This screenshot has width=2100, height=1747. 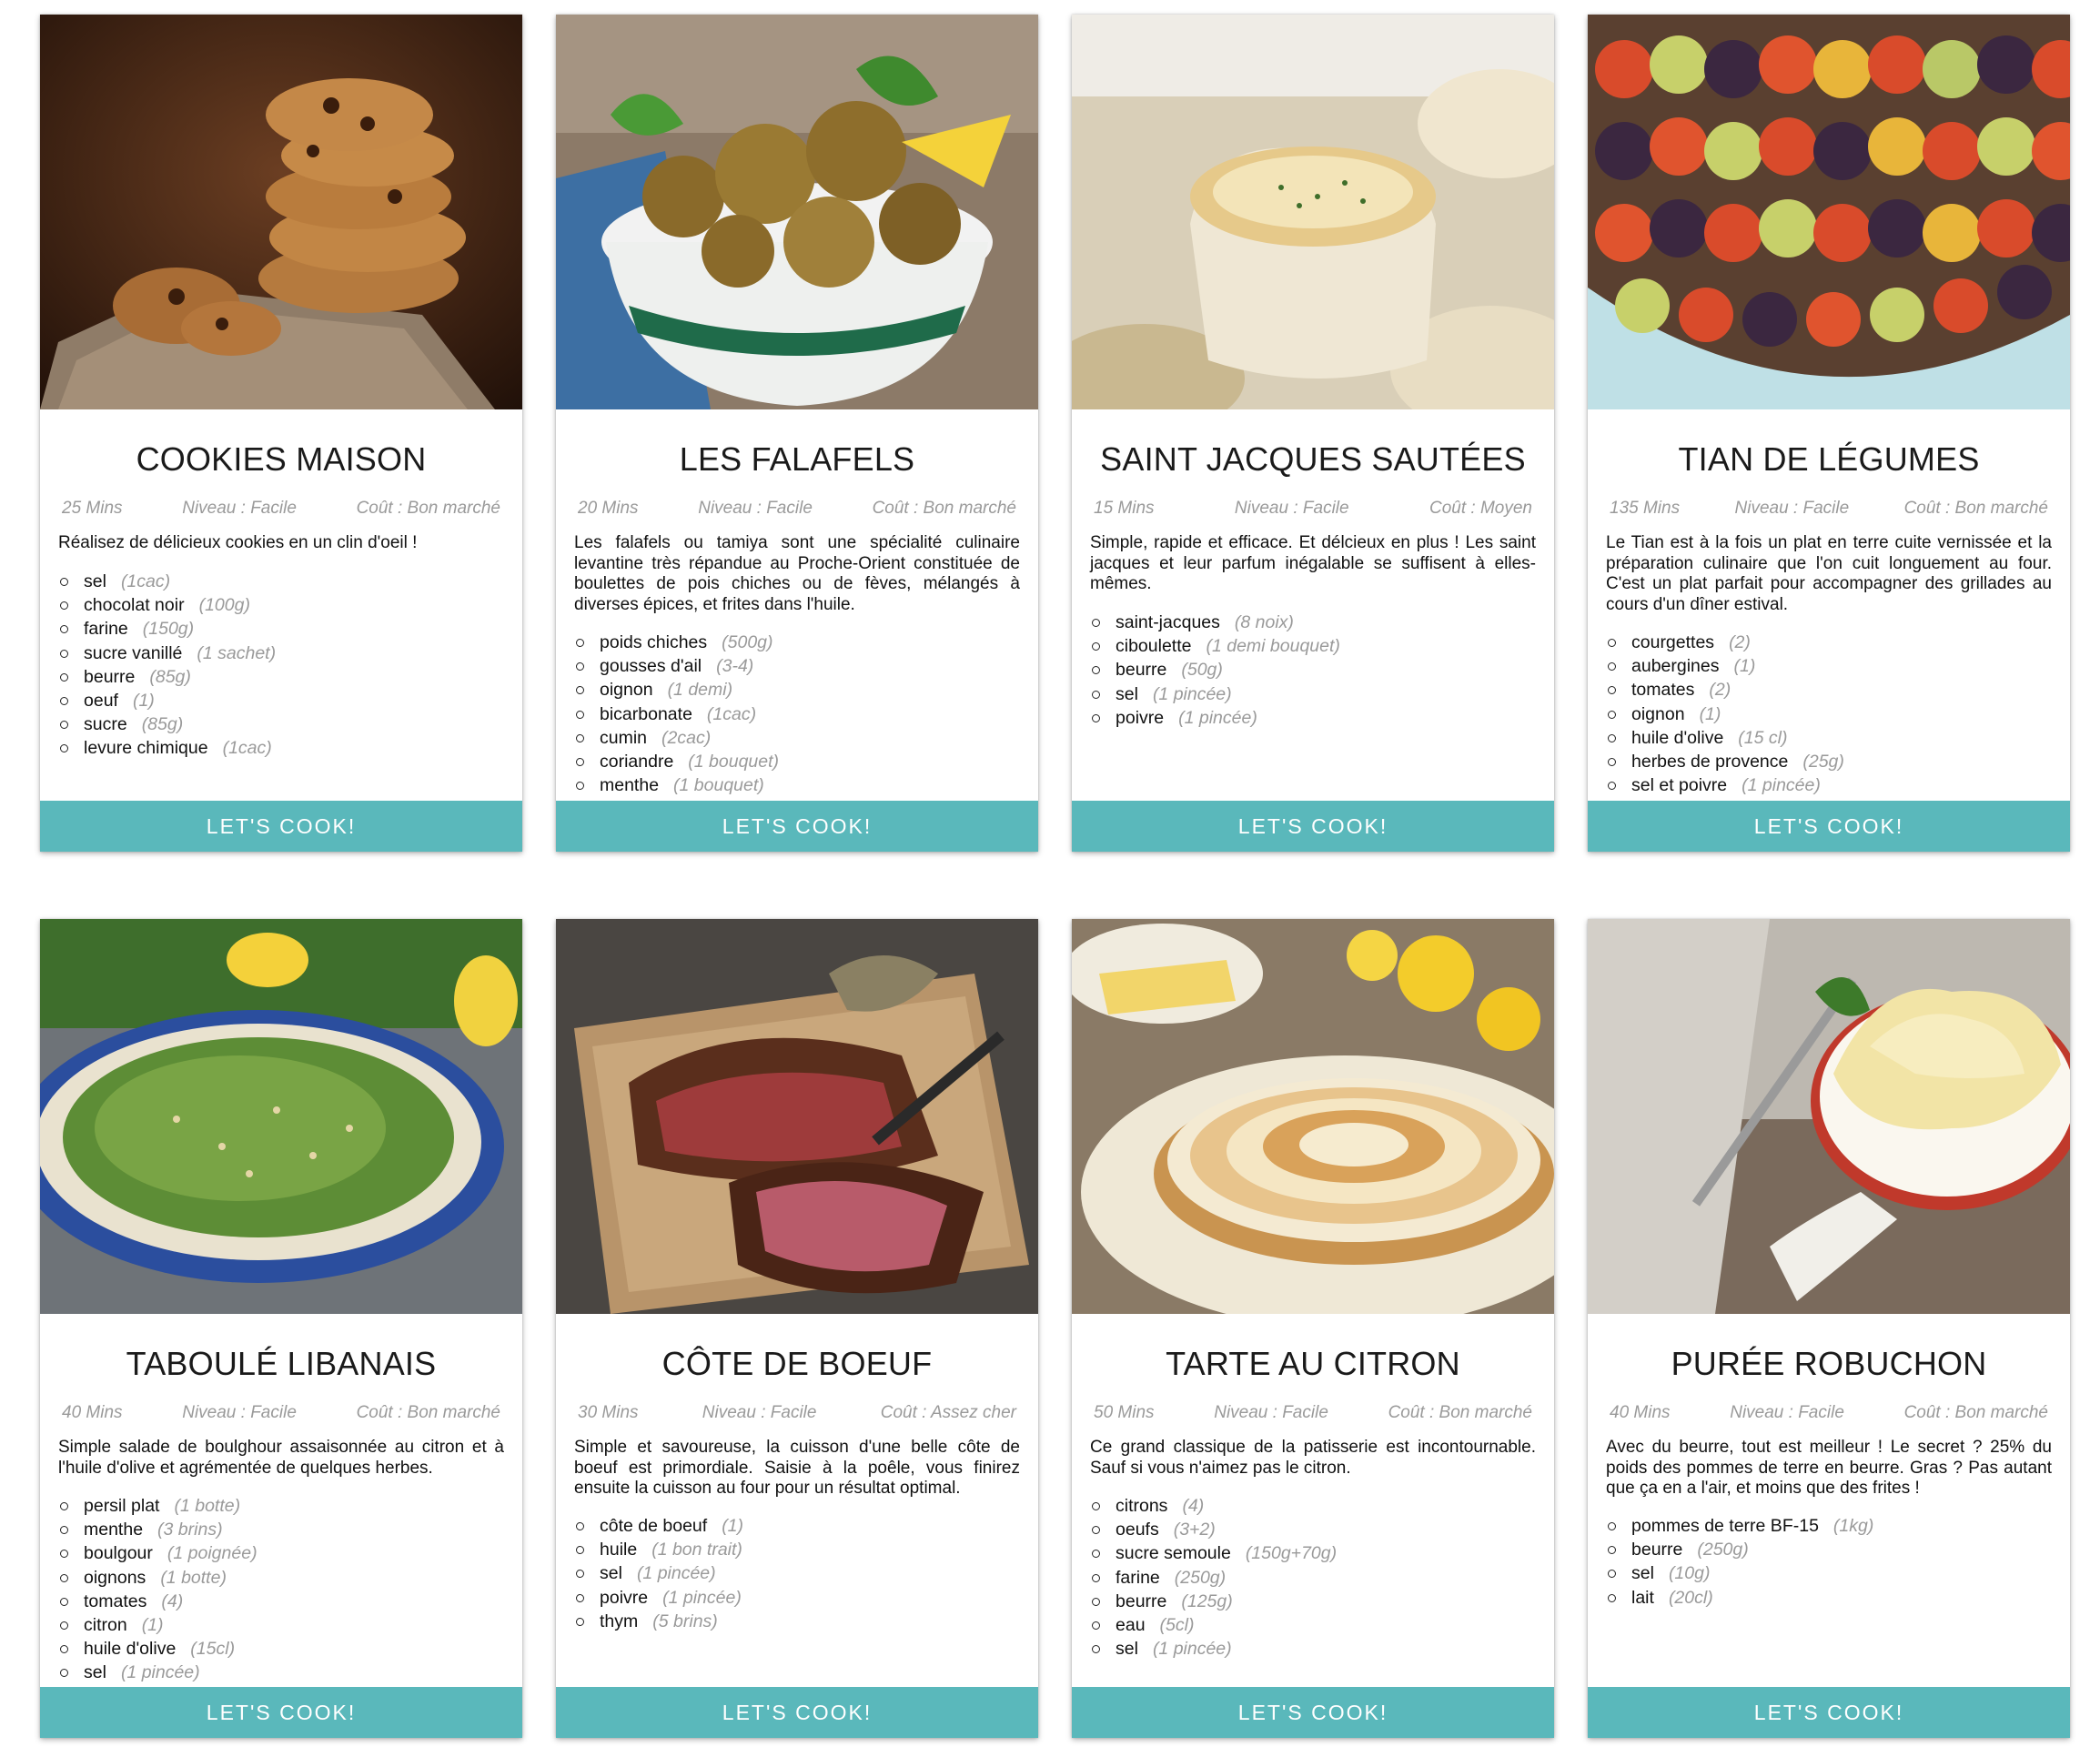 What do you see at coordinates (1314, 1506) in the screenshot?
I see `ingredient-item: citrons (4)` at bounding box center [1314, 1506].